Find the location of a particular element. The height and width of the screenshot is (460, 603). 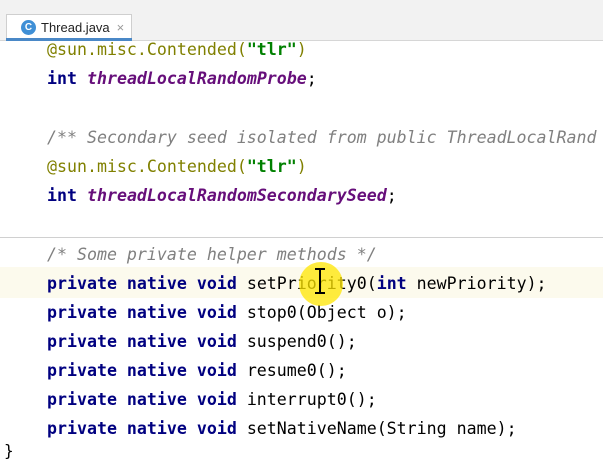

closing-brace: } is located at coordinates (9, 450).